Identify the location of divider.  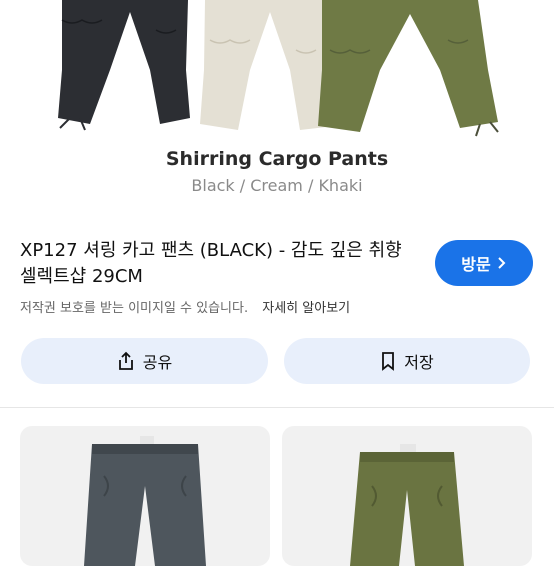
(277, 407).